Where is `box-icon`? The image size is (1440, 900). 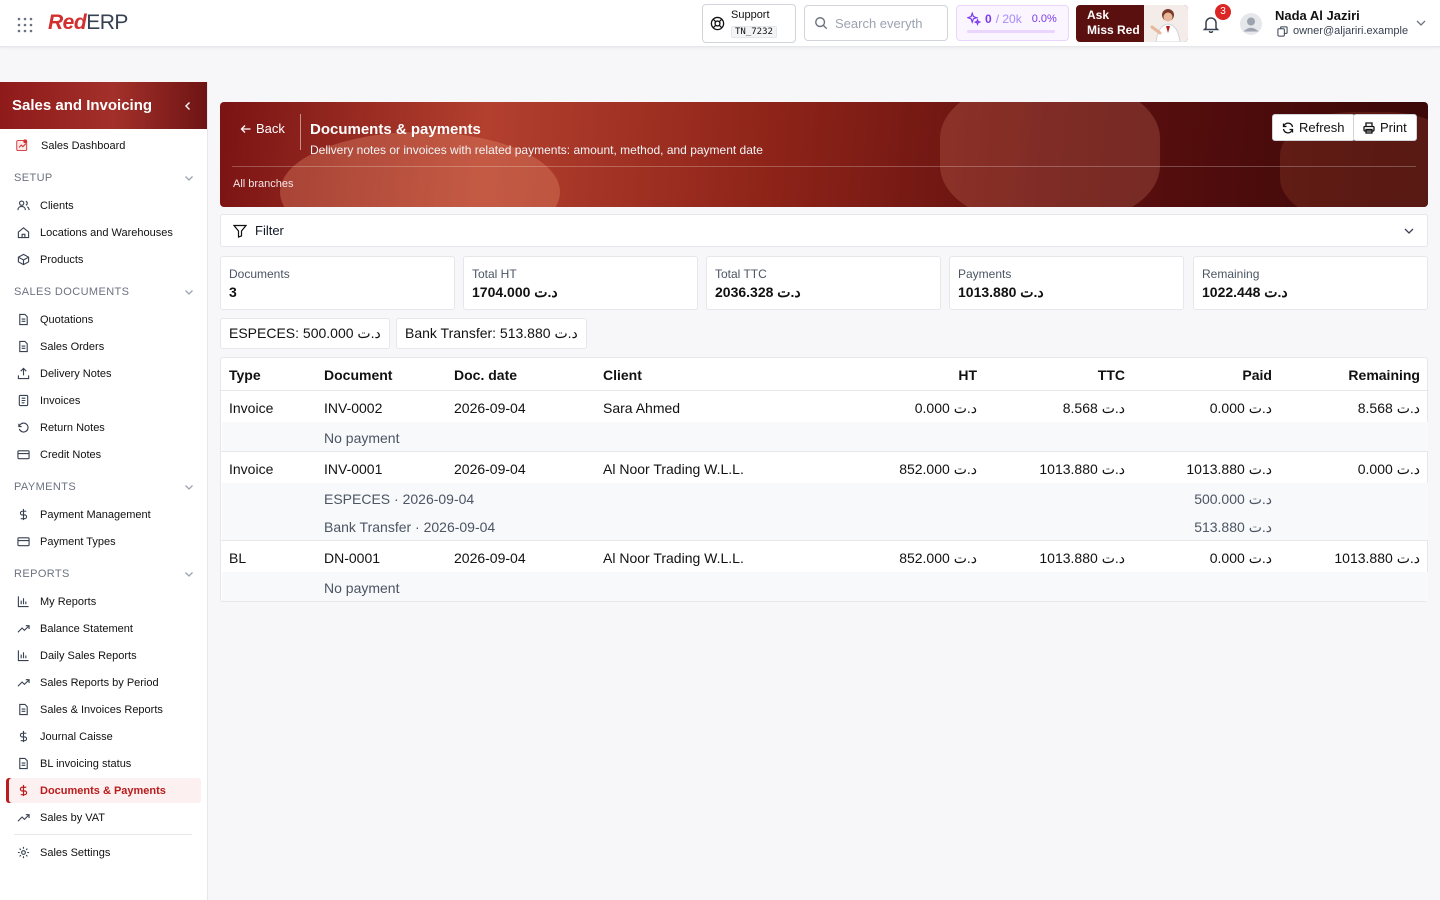 box-icon is located at coordinates (23, 259).